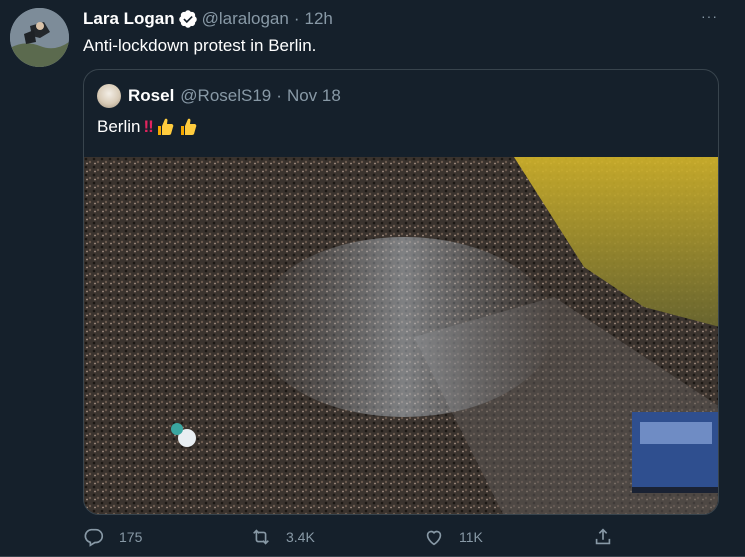 This screenshot has width=745, height=557. I want to click on author-avatar, so click(39, 37).